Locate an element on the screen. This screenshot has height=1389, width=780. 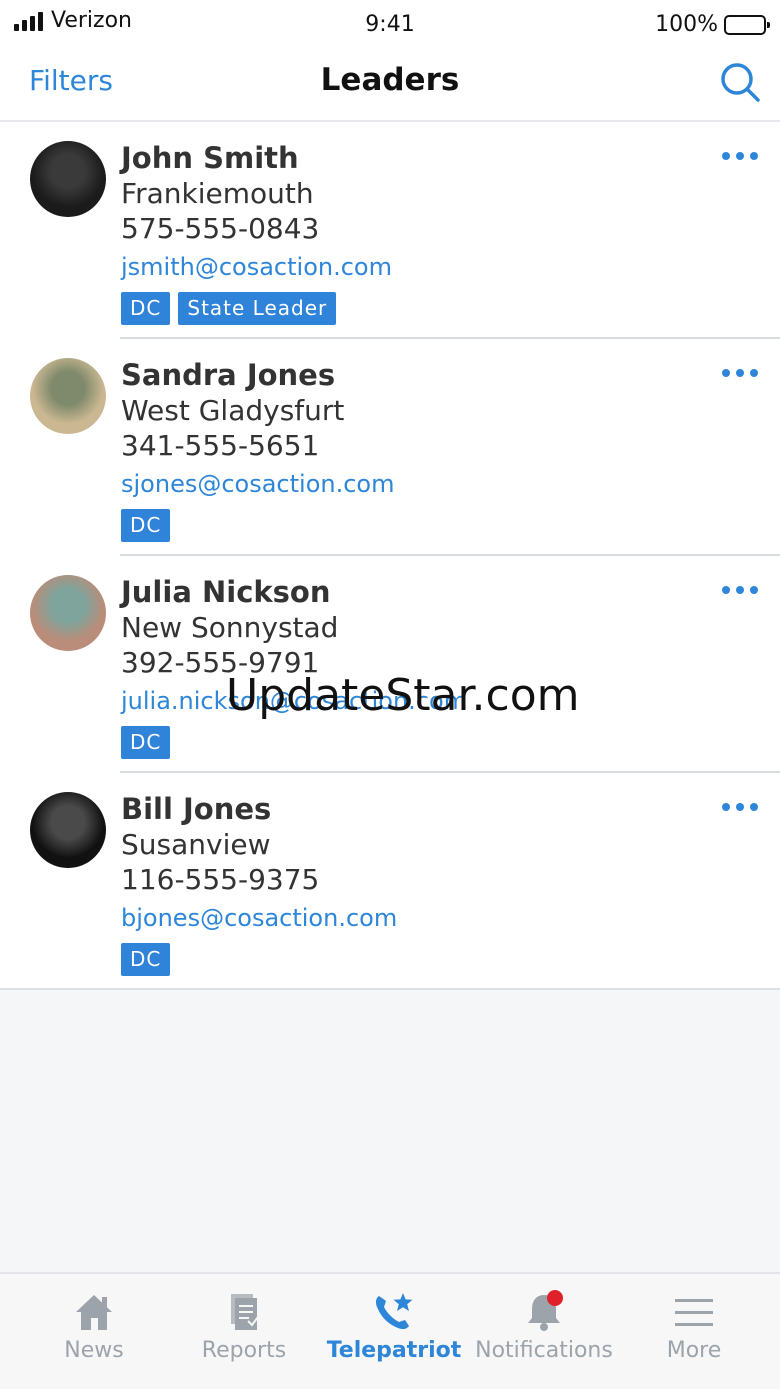
leader-city: Frankiemouth is located at coordinates (217, 193).